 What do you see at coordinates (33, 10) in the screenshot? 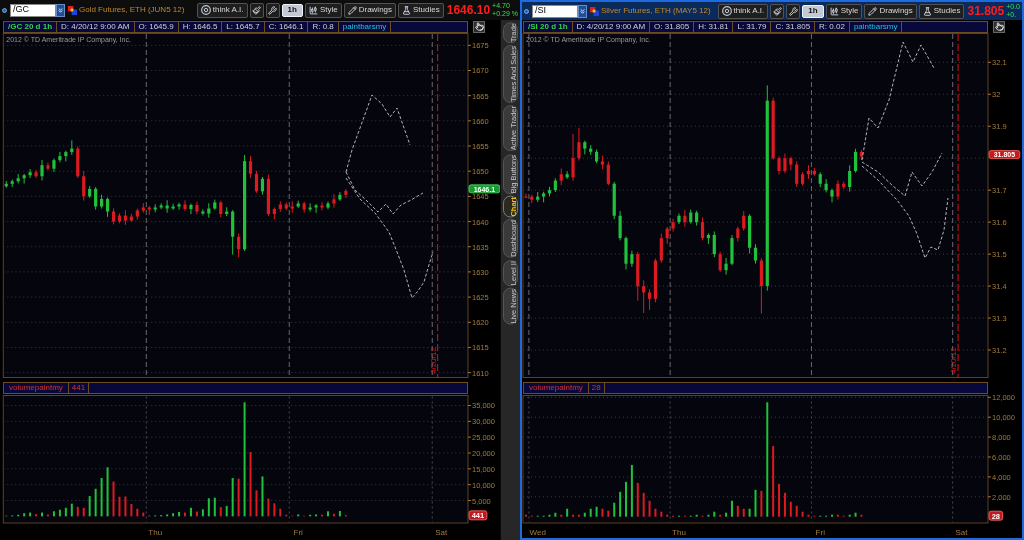
I see `symbol-field: /GC` at bounding box center [33, 10].